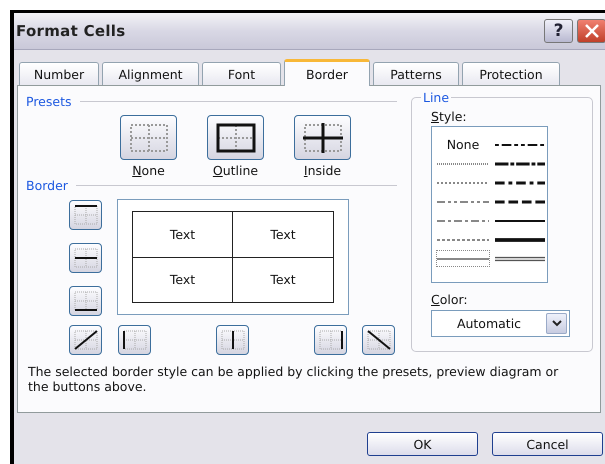  I want to click on line-style-option, so click(463, 258).